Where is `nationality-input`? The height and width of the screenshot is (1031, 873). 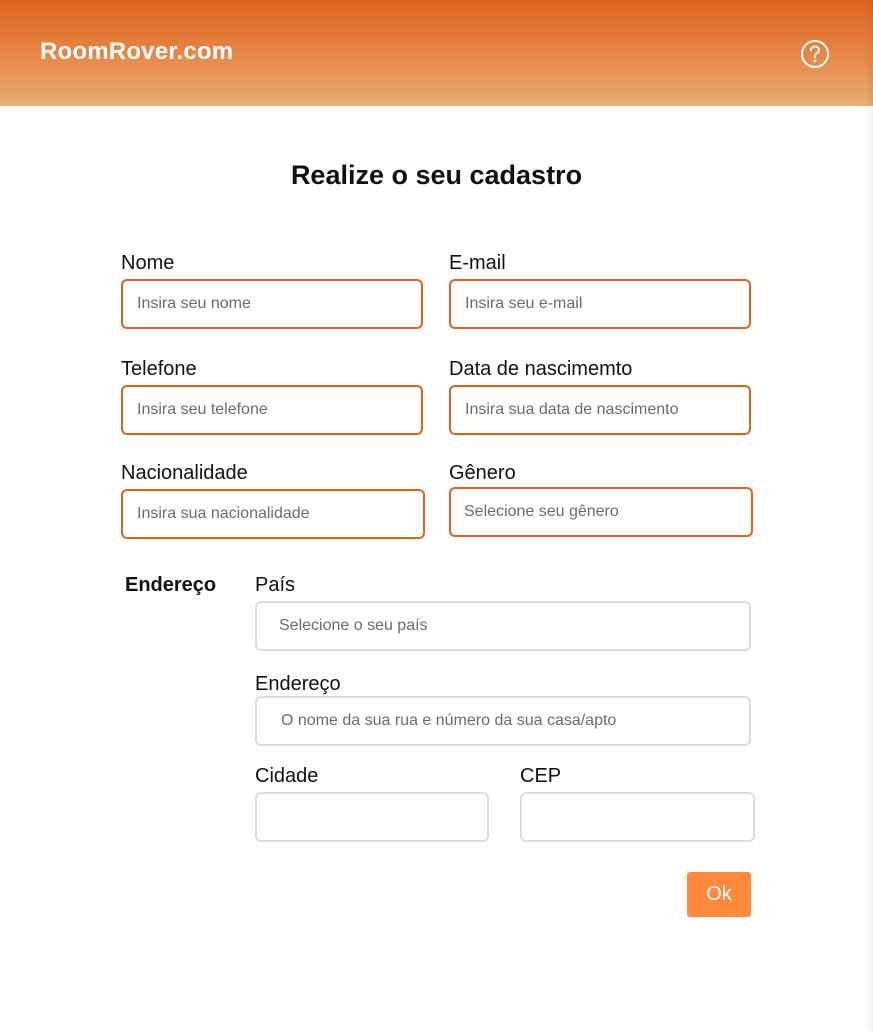
nationality-input is located at coordinates (273, 514).